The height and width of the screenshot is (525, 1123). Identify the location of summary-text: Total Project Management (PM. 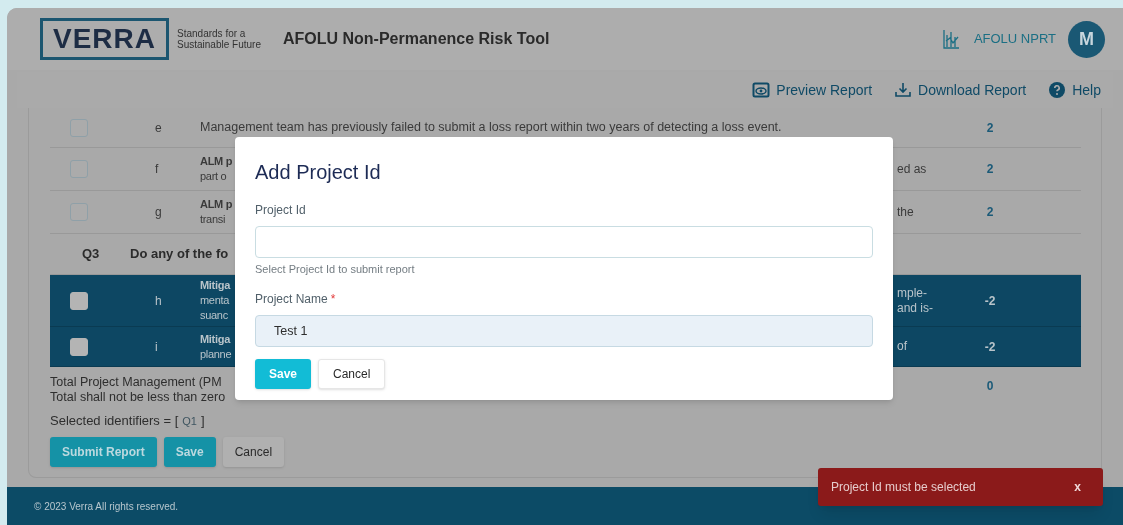
(136, 382).